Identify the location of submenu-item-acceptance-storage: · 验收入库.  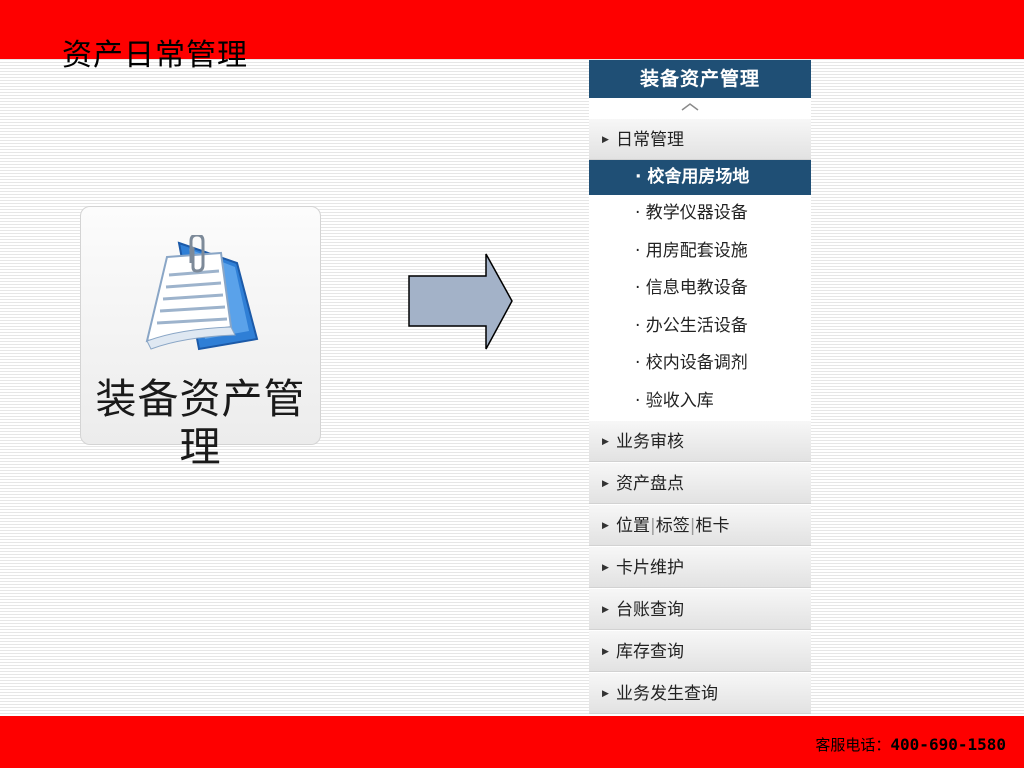
(700, 402).